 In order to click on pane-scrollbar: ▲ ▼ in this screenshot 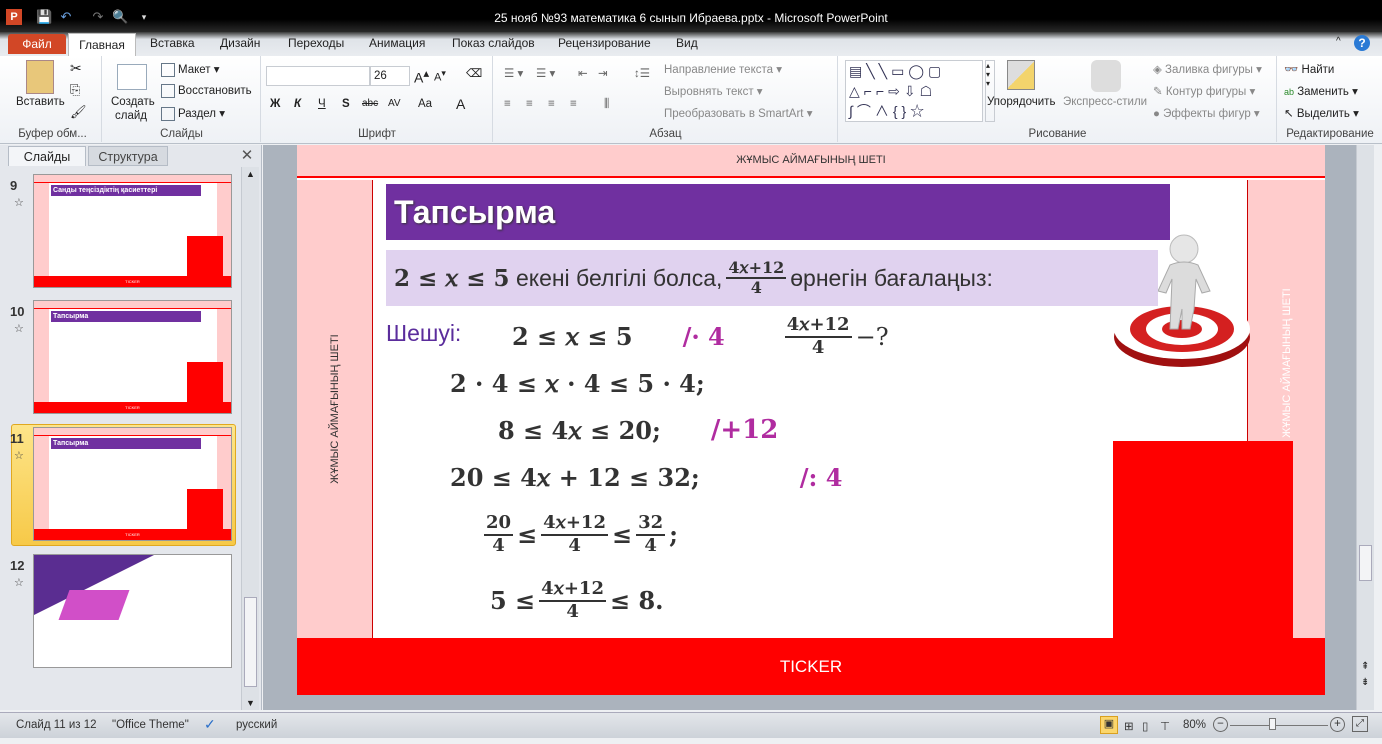, I will do `click(250, 438)`.